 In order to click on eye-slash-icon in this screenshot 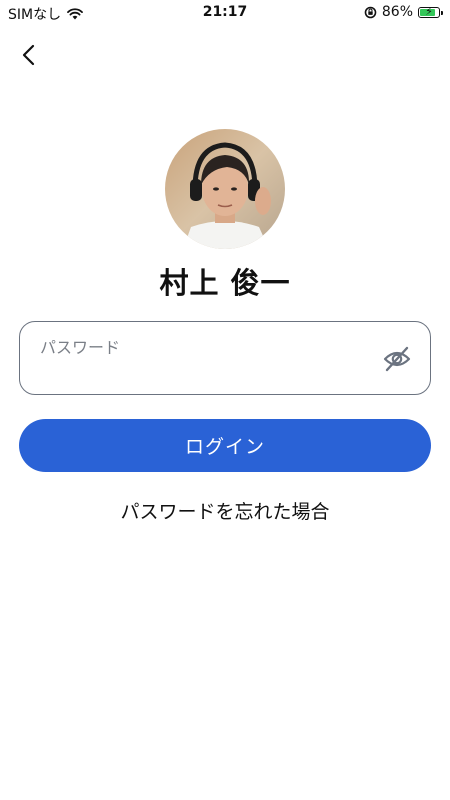, I will do `click(397, 359)`.